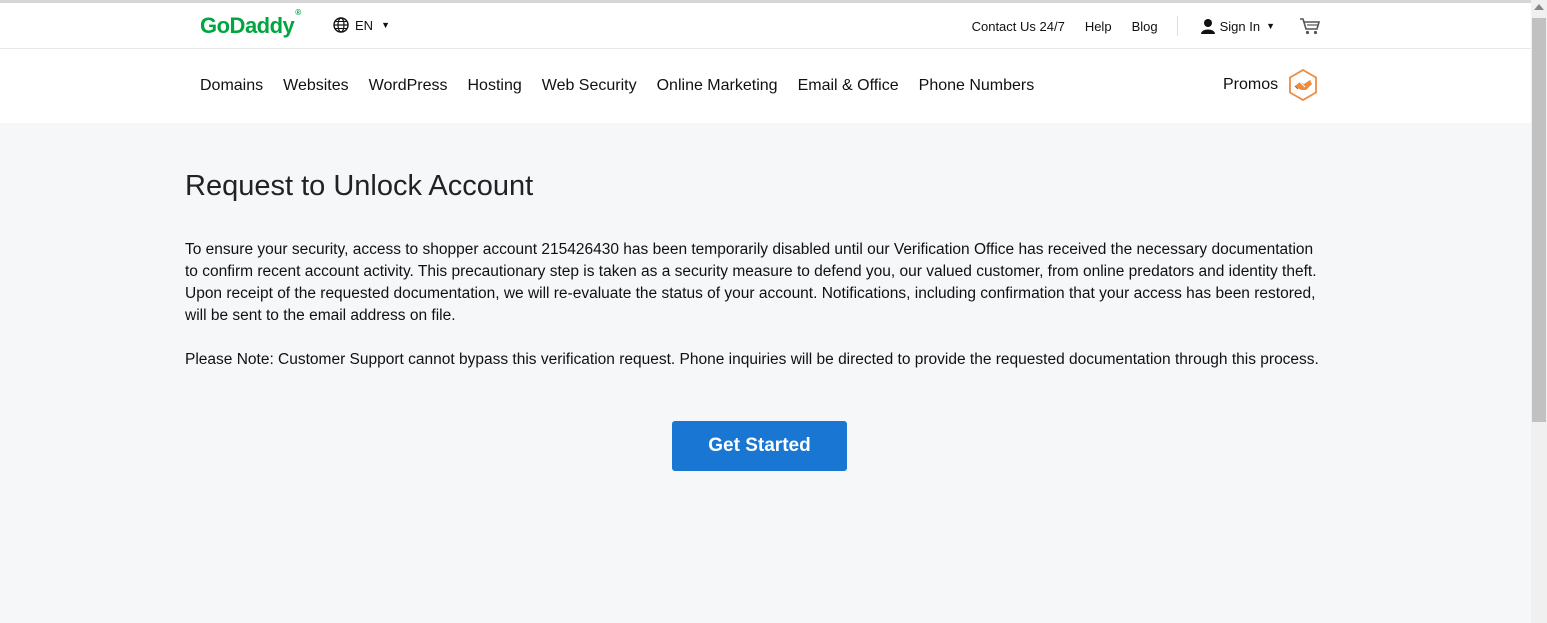 The image size is (1547, 623). Describe the element at coordinates (1303, 85) in the screenshot. I see `promos-handshake-icon` at that location.